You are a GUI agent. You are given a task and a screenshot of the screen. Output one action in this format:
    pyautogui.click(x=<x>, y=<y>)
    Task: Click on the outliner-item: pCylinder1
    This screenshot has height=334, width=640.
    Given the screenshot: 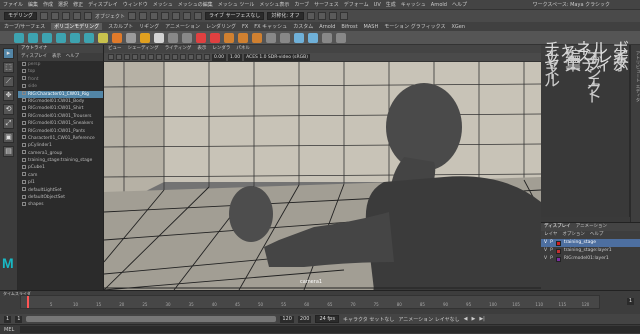 What is the action you would take?
    pyautogui.click(x=60, y=145)
    